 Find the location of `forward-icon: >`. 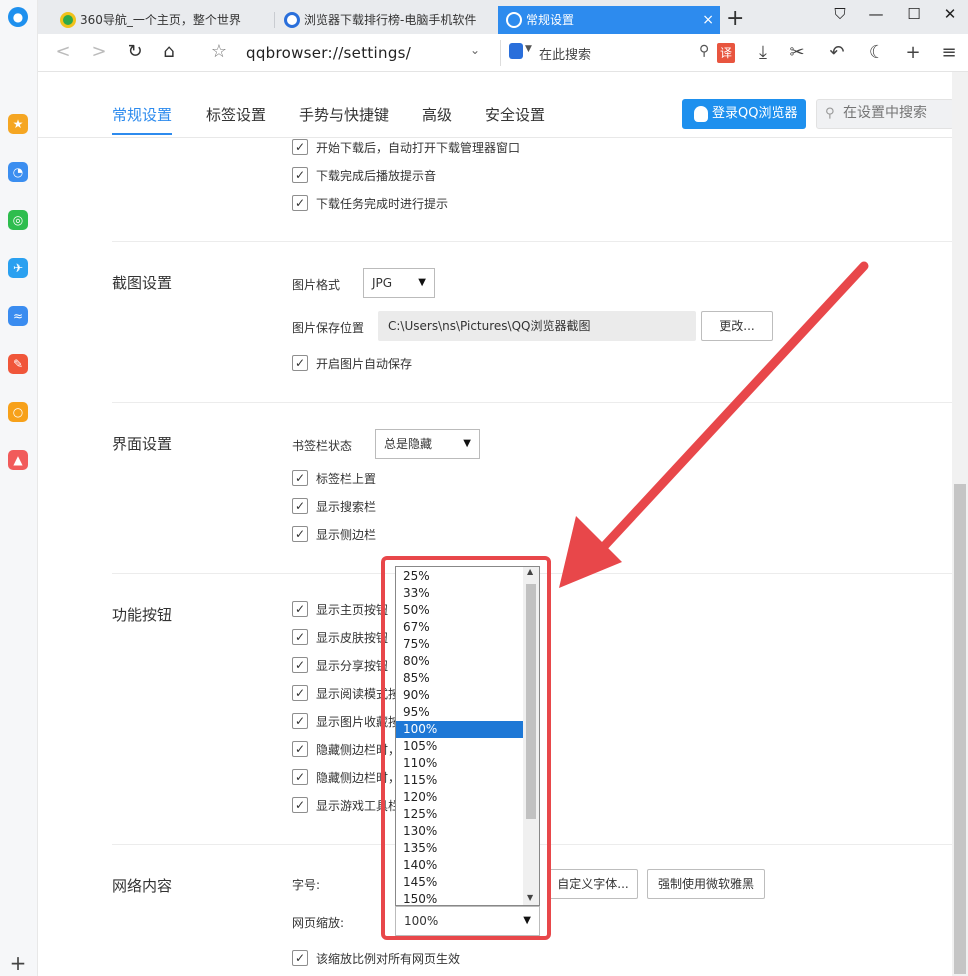

forward-icon: > is located at coordinates (99, 51).